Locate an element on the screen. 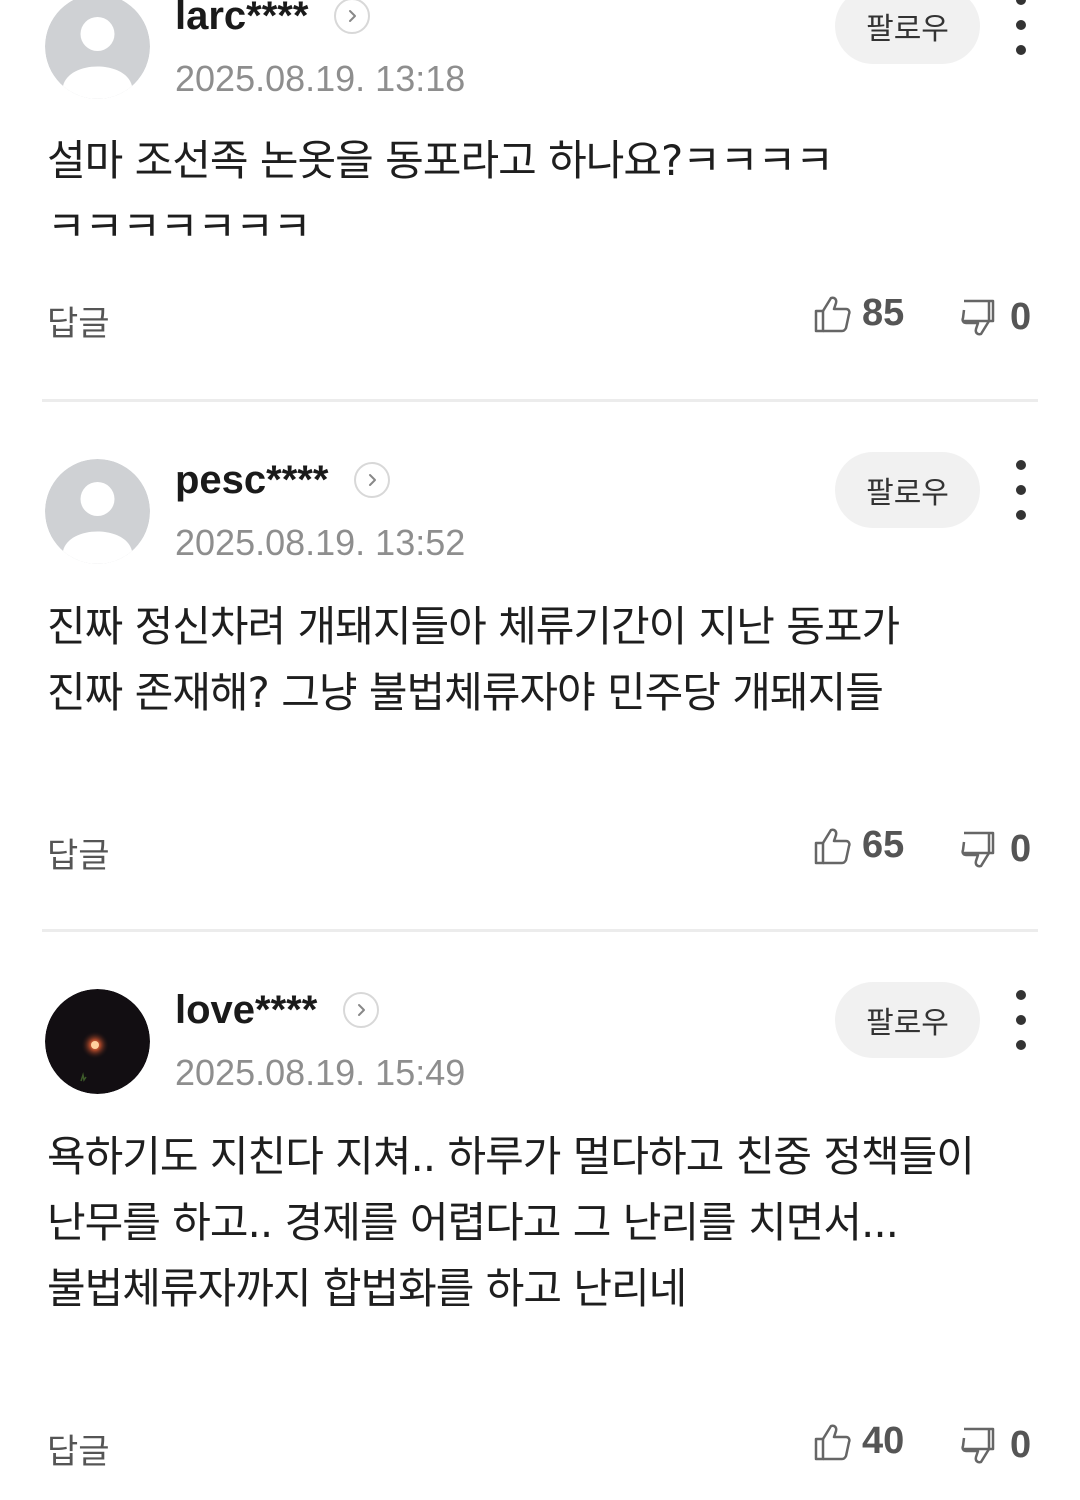 Image resolution: width=1080 pixels, height=1500 pixels. like-count: 85 is located at coordinates (883, 313).